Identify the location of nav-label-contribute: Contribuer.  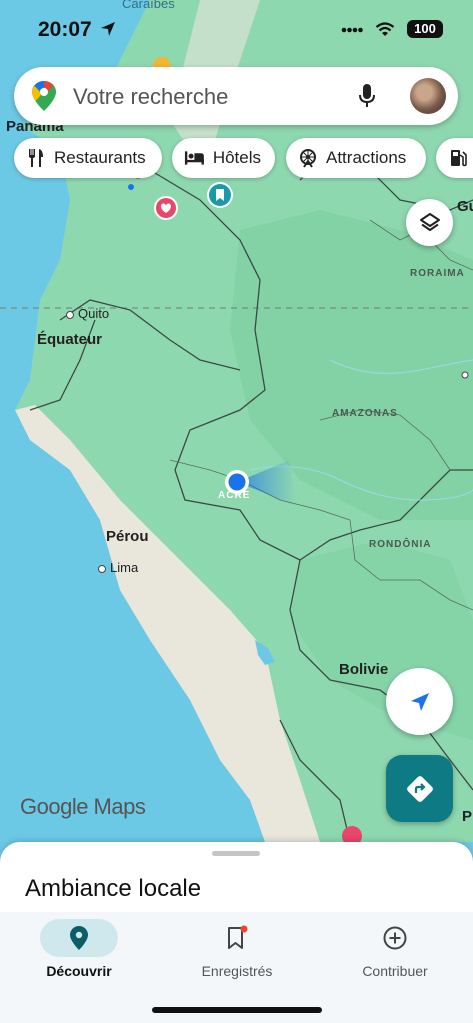
(395, 971).